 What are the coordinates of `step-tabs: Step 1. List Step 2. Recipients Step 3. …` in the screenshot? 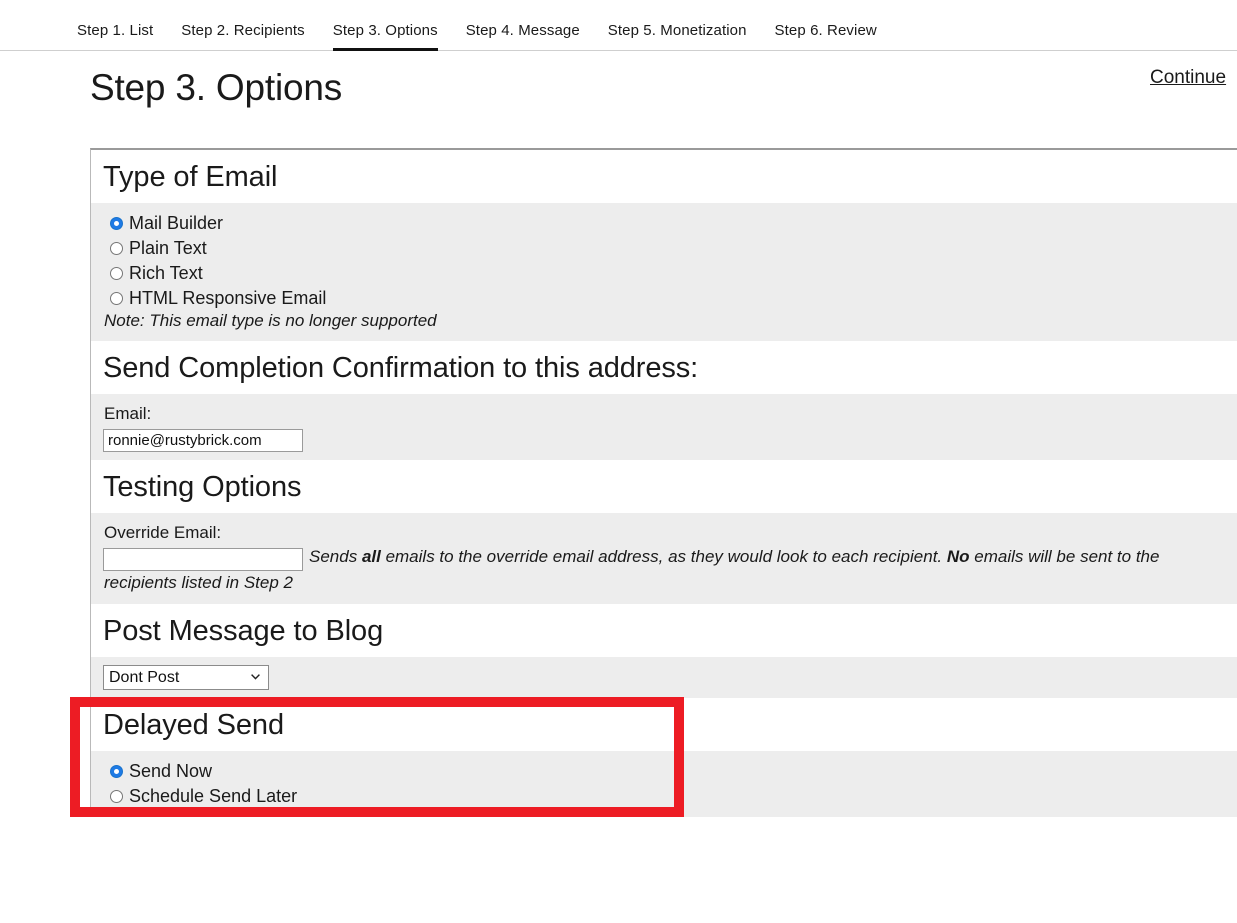 It's located at (618, 25).